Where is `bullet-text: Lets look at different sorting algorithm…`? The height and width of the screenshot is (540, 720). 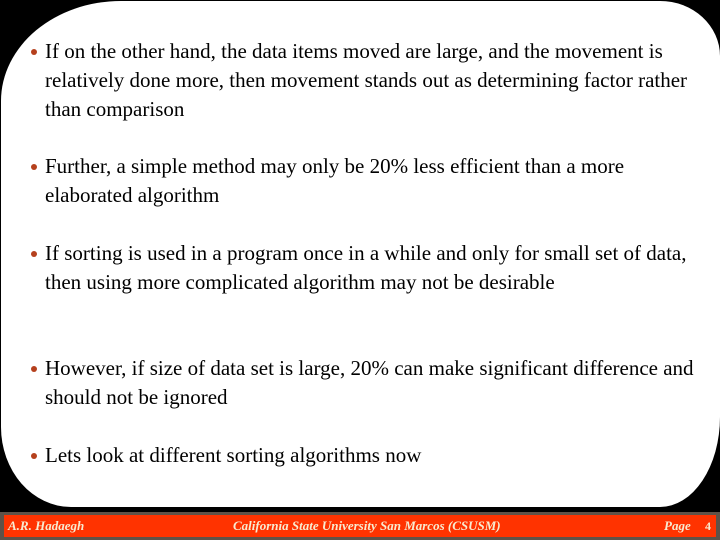 bullet-text: Lets look at different sorting algorithm… is located at coordinates (233, 455).